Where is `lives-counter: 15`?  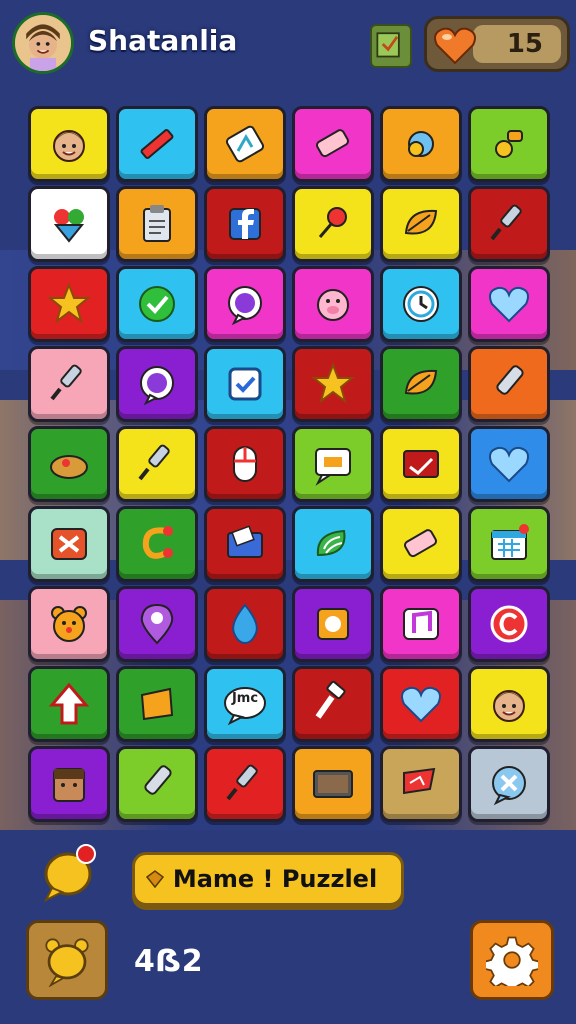 lives-counter: 15 is located at coordinates (497, 44).